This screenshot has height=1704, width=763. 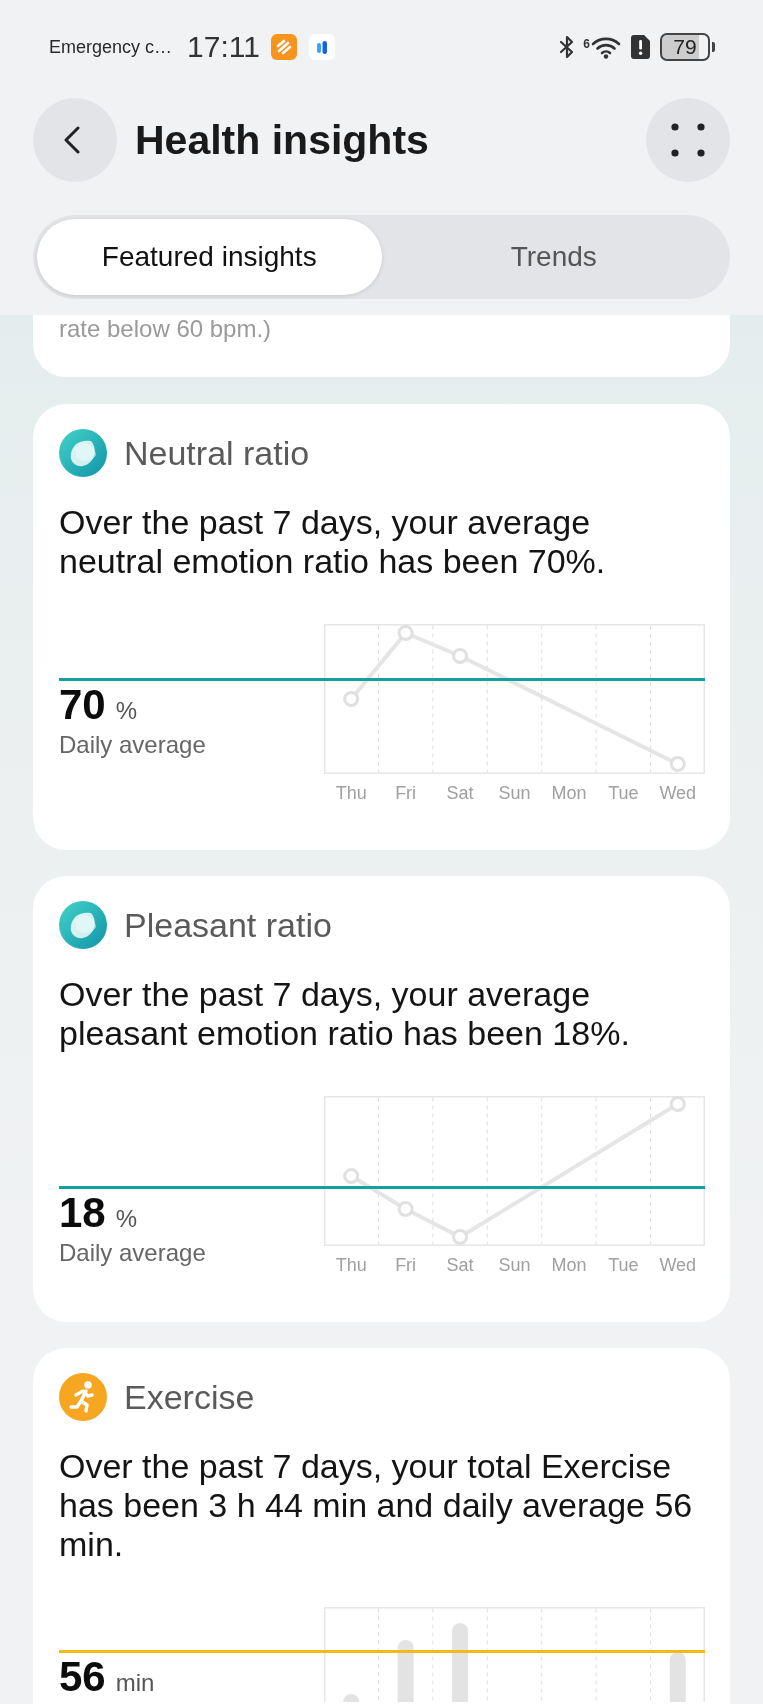 What do you see at coordinates (223, 47) in the screenshot?
I see `status-time: 17:11` at bounding box center [223, 47].